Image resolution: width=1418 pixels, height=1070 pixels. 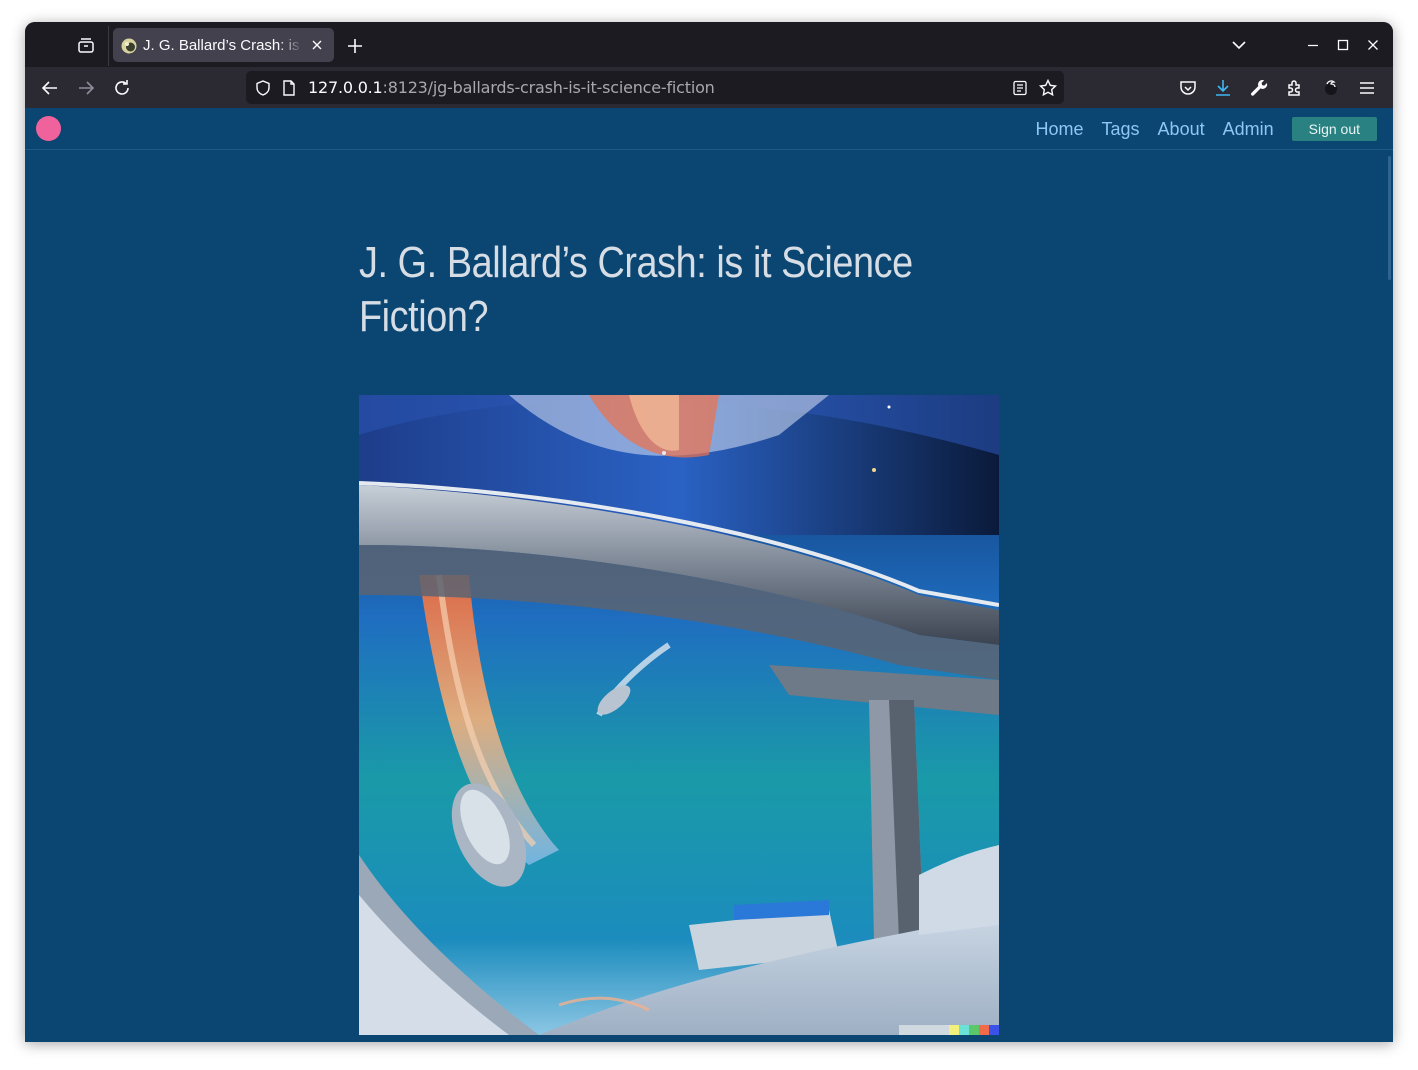 I want to click on nav-home-link: Home, so click(x=1060, y=129).